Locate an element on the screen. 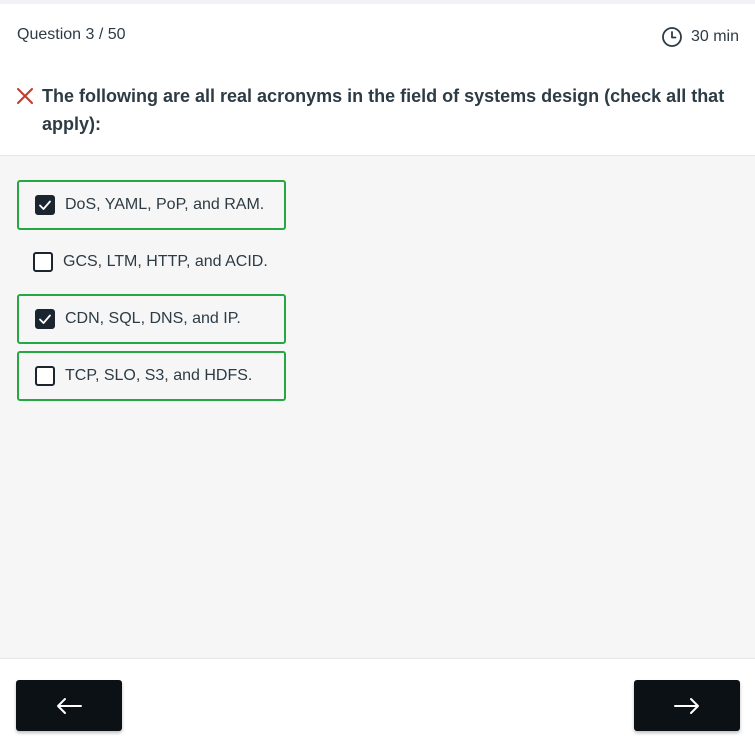 The image size is (755, 744). option-1: DoS, YAML, PoP, and RAM. is located at coordinates (151, 205).